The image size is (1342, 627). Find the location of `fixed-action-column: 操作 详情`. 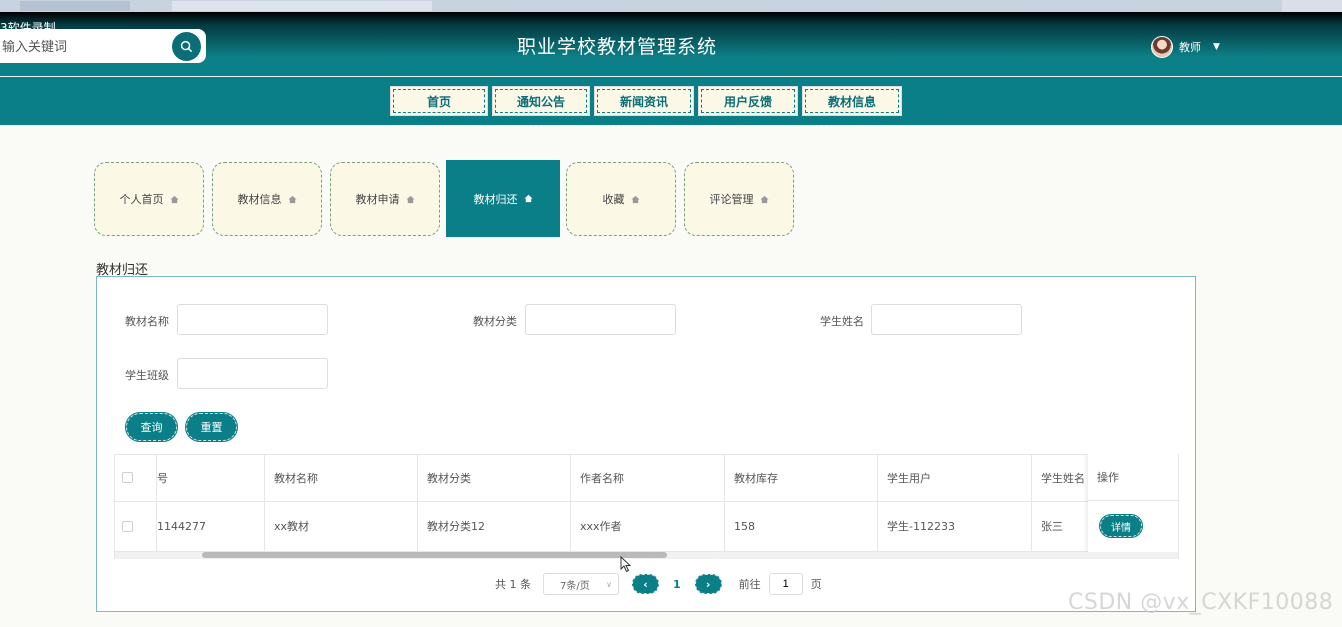

fixed-action-column: 操作 详情 is located at coordinates (1133, 503).